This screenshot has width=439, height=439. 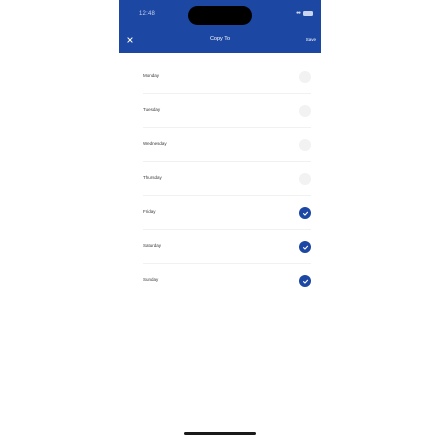 What do you see at coordinates (220, 281) in the screenshot?
I see `day-row-sunday: Sunday` at bounding box center [220, 281].